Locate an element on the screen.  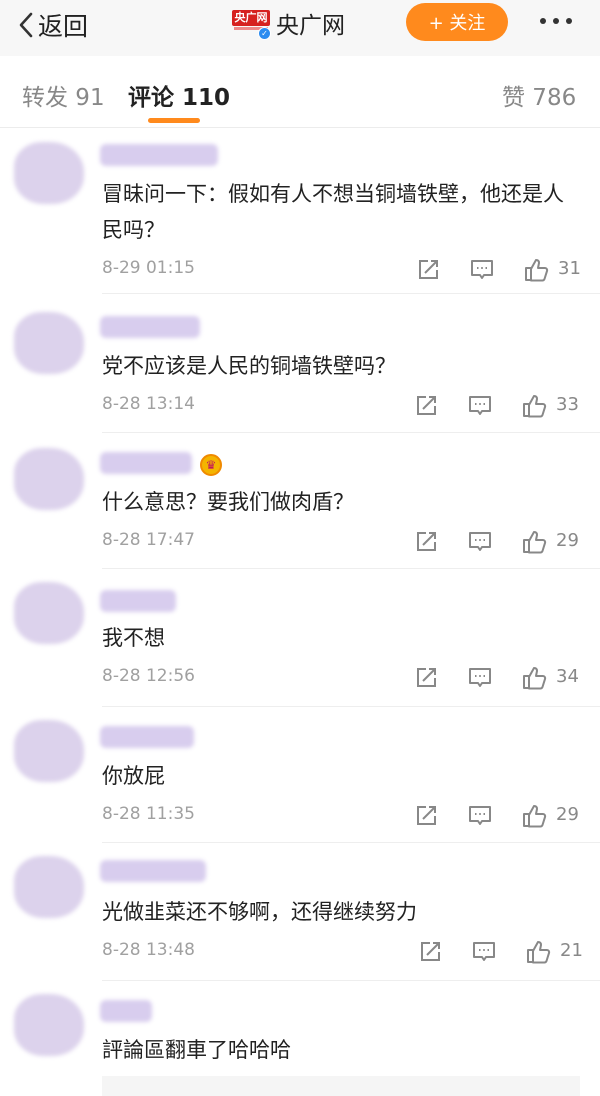
logo-text: 央广网 is located at coordinates (251, 18).